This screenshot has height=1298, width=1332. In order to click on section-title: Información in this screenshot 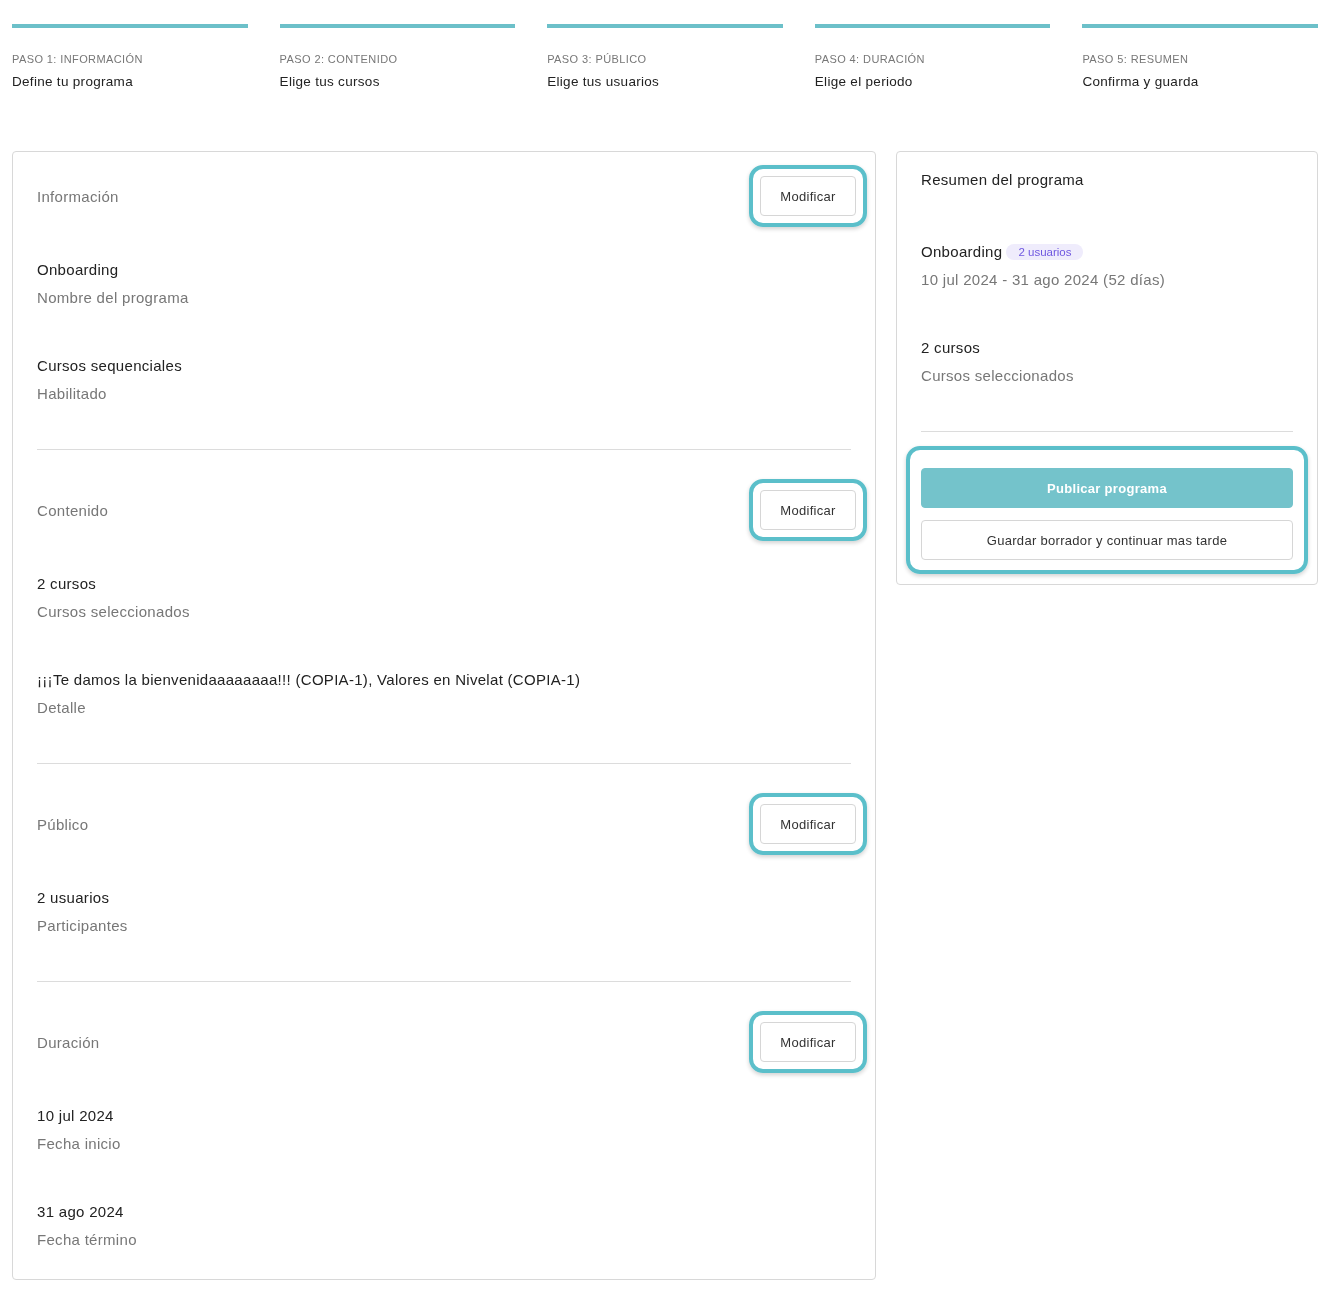, I will do `click(78, 196)`.